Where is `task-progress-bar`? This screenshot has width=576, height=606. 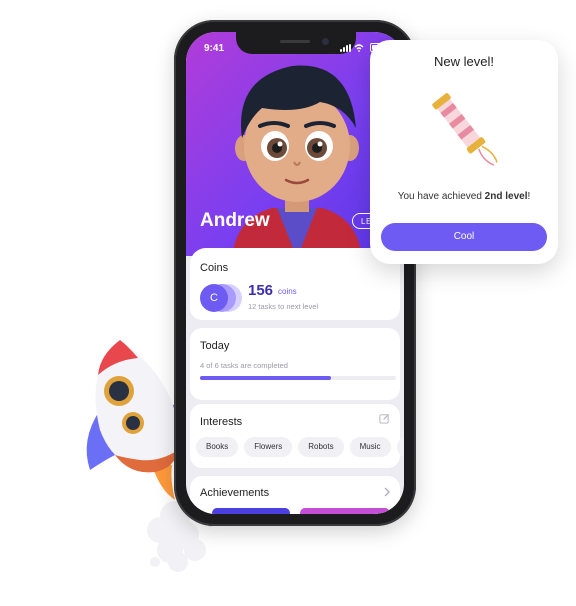
task-progress-bar is located at coordinates (298, 378).